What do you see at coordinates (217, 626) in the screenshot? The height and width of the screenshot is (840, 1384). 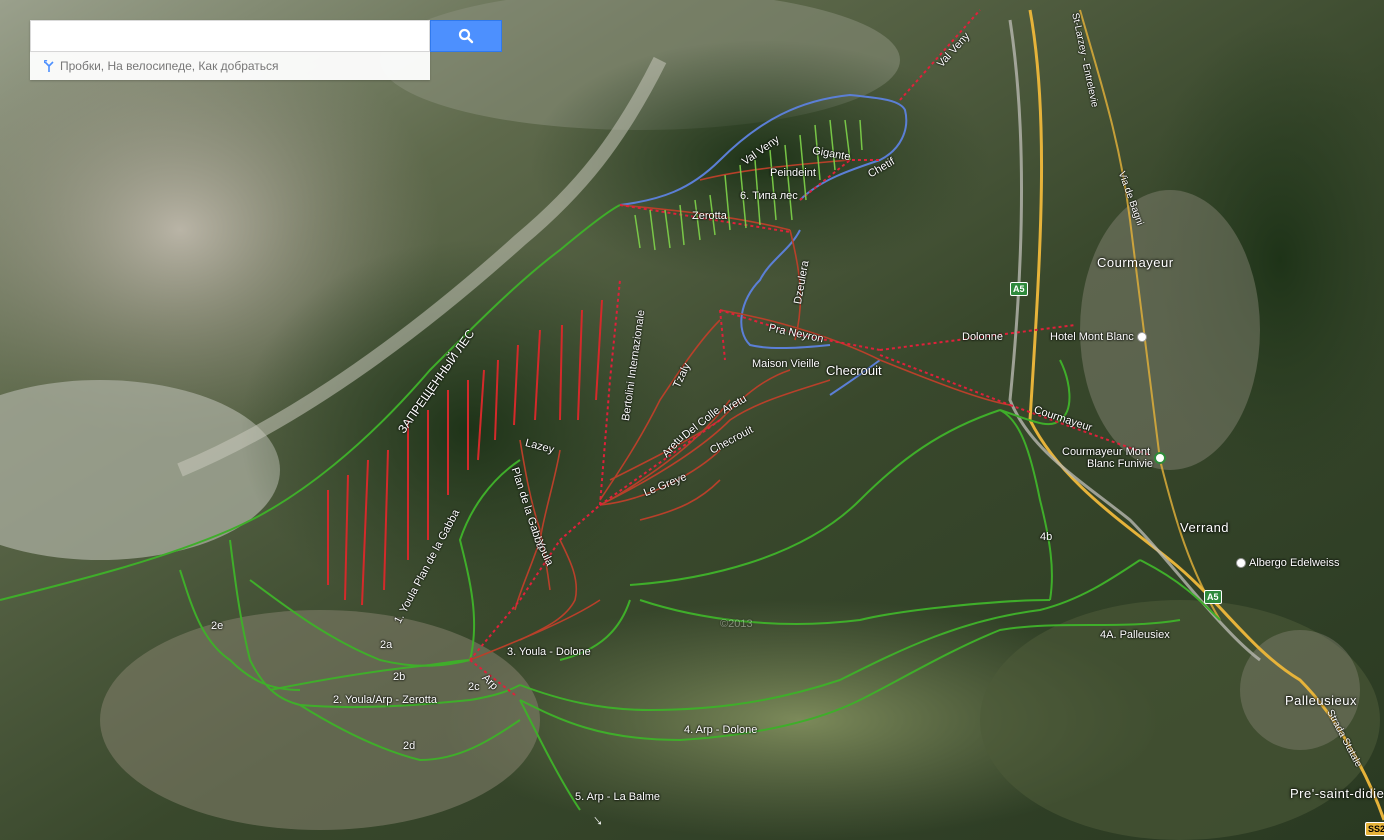 I see `route-2e-label: 2e` at bounding box center [217, 626].